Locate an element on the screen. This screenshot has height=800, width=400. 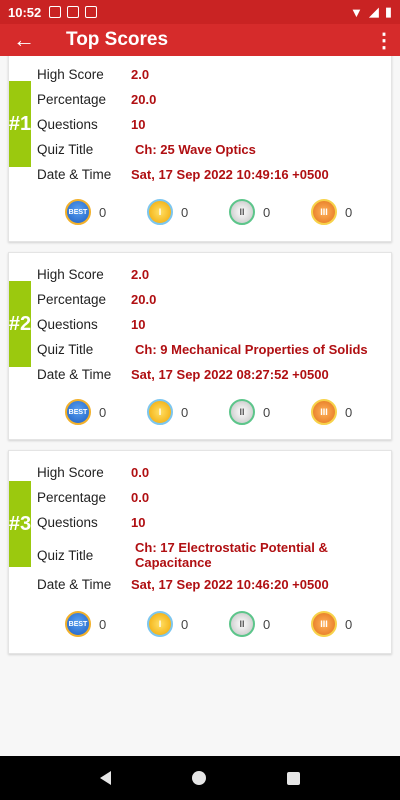
rank-badge: #1 is located at coordinates (20, 124).